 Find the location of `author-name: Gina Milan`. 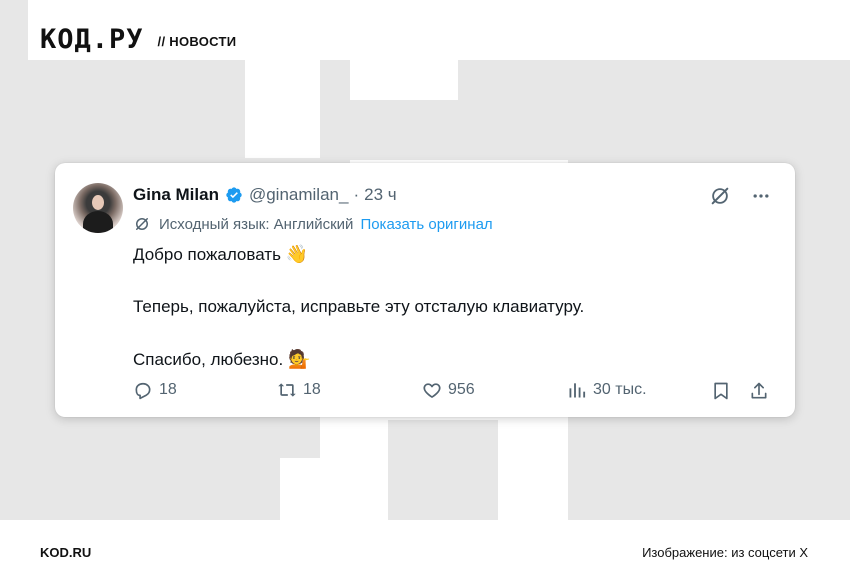

author-name: Gina Milan is located at coordinates (176, 195).